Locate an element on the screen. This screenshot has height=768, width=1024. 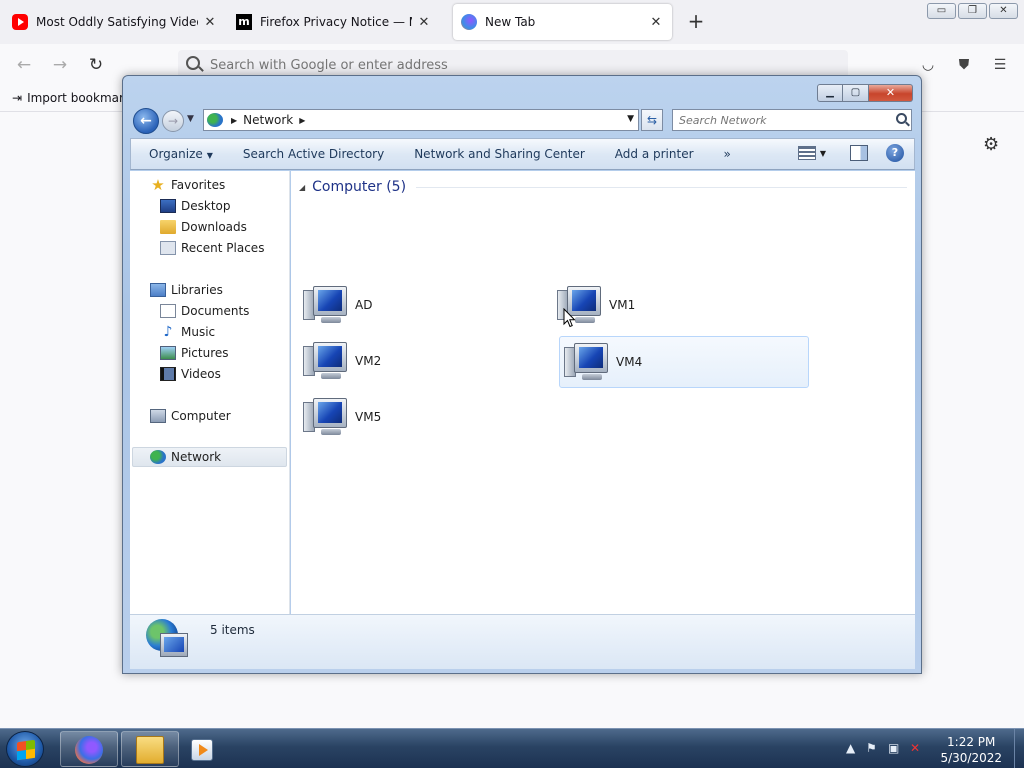
youtube-icon is located at coordinates (20, 22).